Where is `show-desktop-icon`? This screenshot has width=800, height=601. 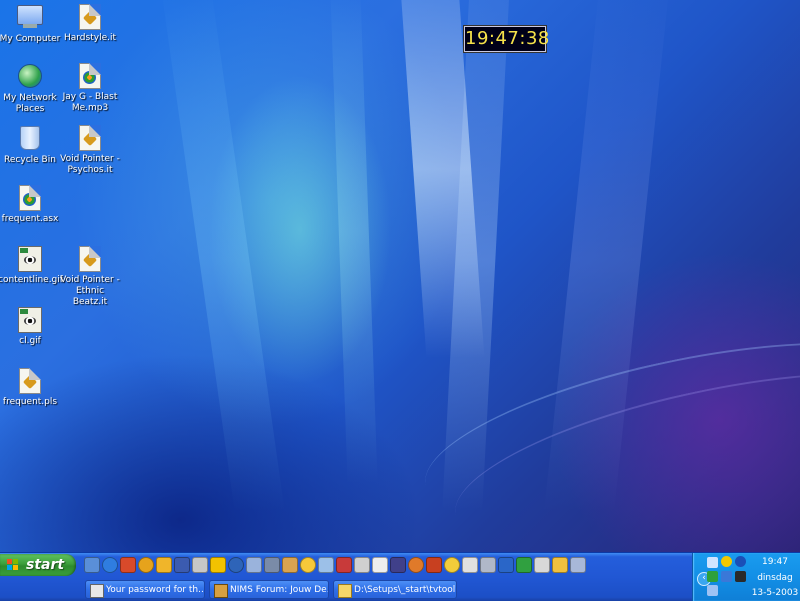
show-desktop-icon is located at coordinates (92, 565).